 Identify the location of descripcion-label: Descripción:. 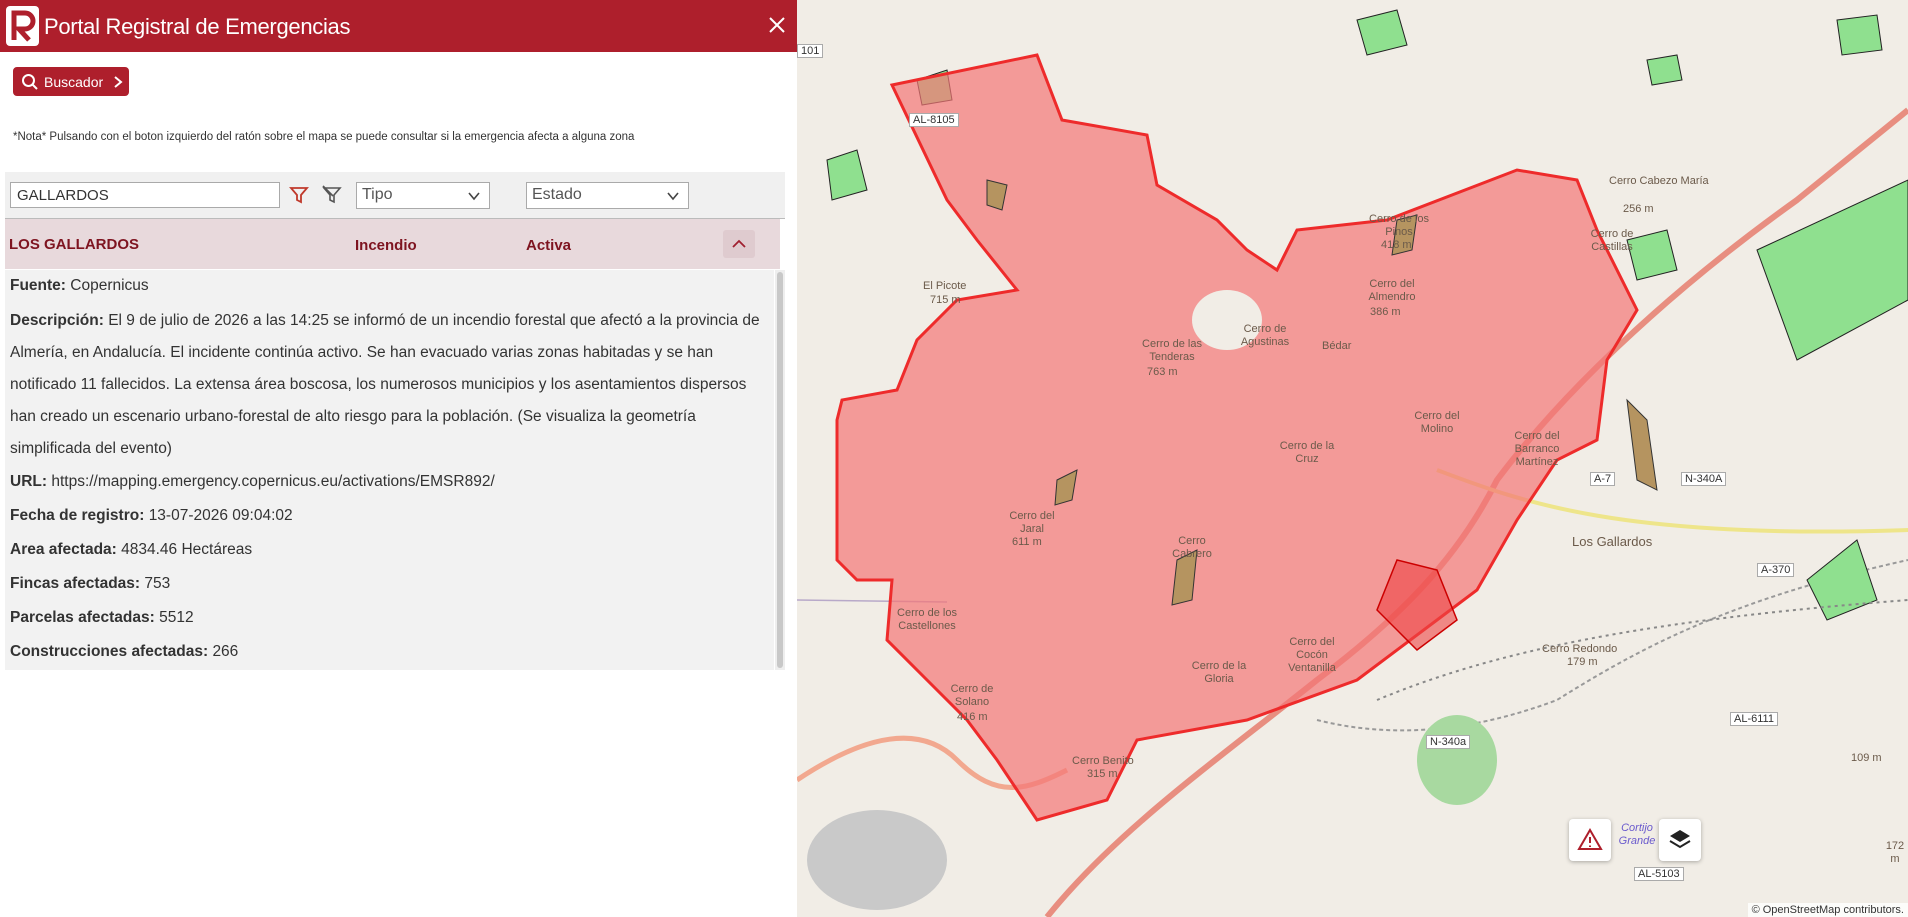
(57, 320).